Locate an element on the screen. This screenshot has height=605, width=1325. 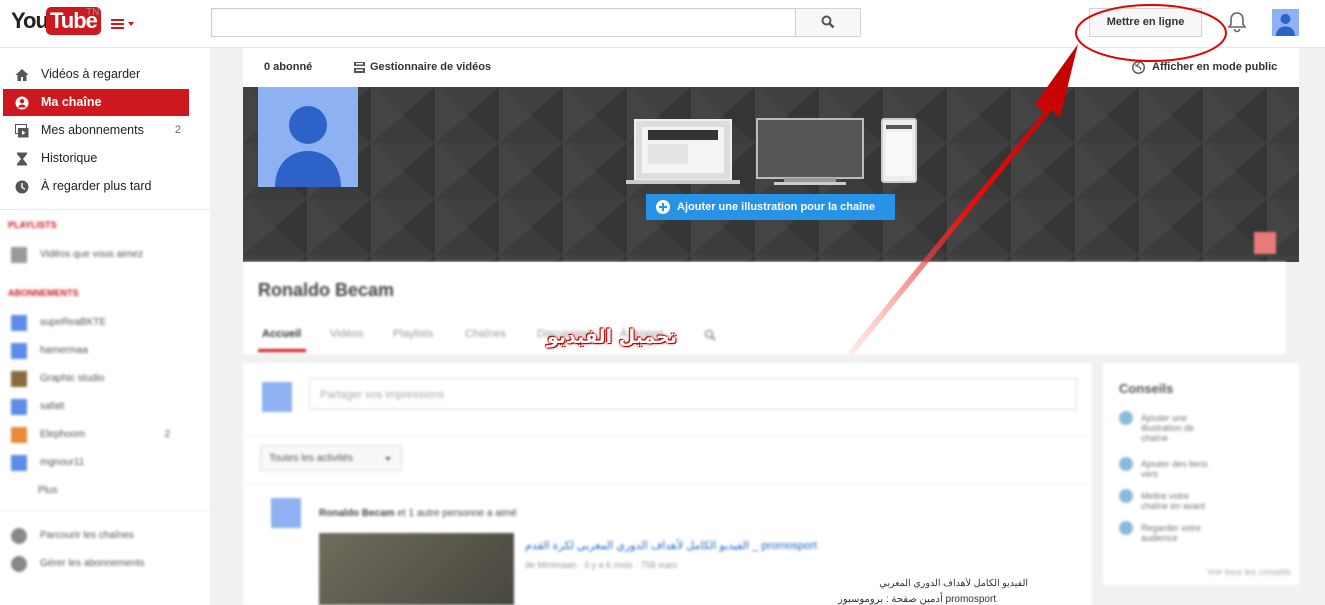
playlists-heading: PLAYLISTS is located at coordinates (32, 225).